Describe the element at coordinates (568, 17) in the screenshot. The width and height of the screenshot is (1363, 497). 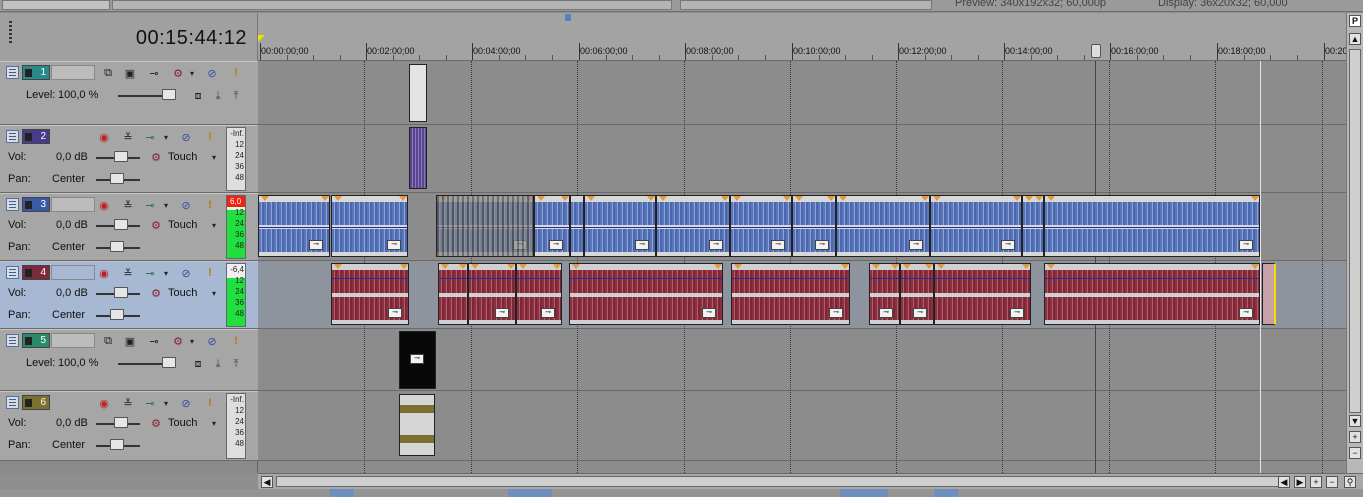
I see `marker-flag-icon` at that location.